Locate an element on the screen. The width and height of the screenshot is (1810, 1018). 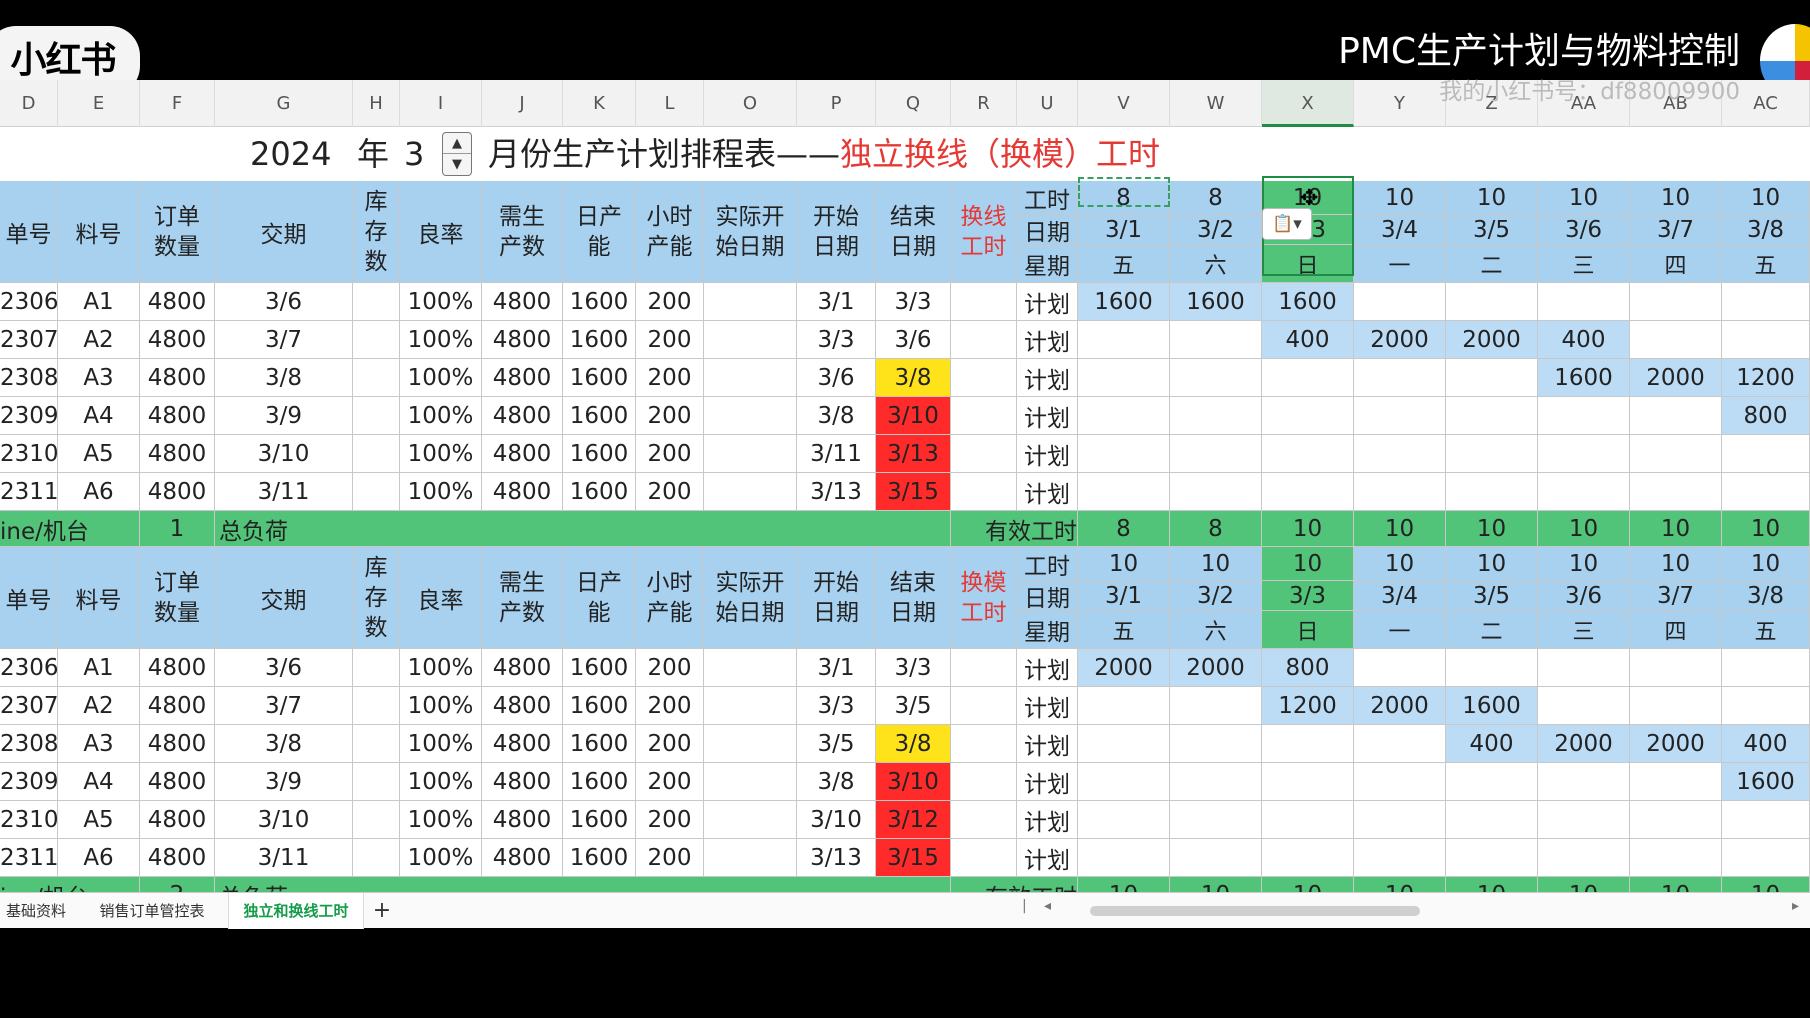
header-need-qty: 需生 产数 is located at coordinates (522, 598).